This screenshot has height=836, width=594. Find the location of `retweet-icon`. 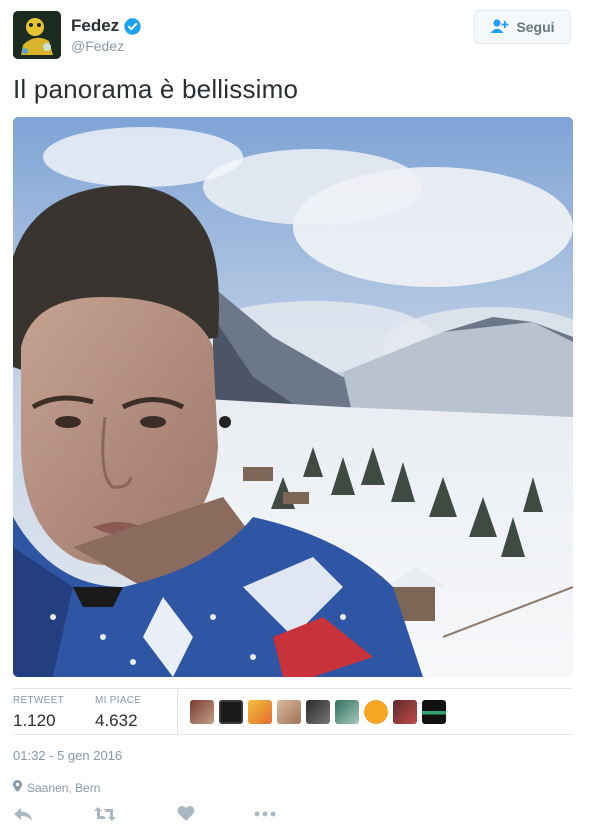

retweet-icon is located at coordinates (105, 816).